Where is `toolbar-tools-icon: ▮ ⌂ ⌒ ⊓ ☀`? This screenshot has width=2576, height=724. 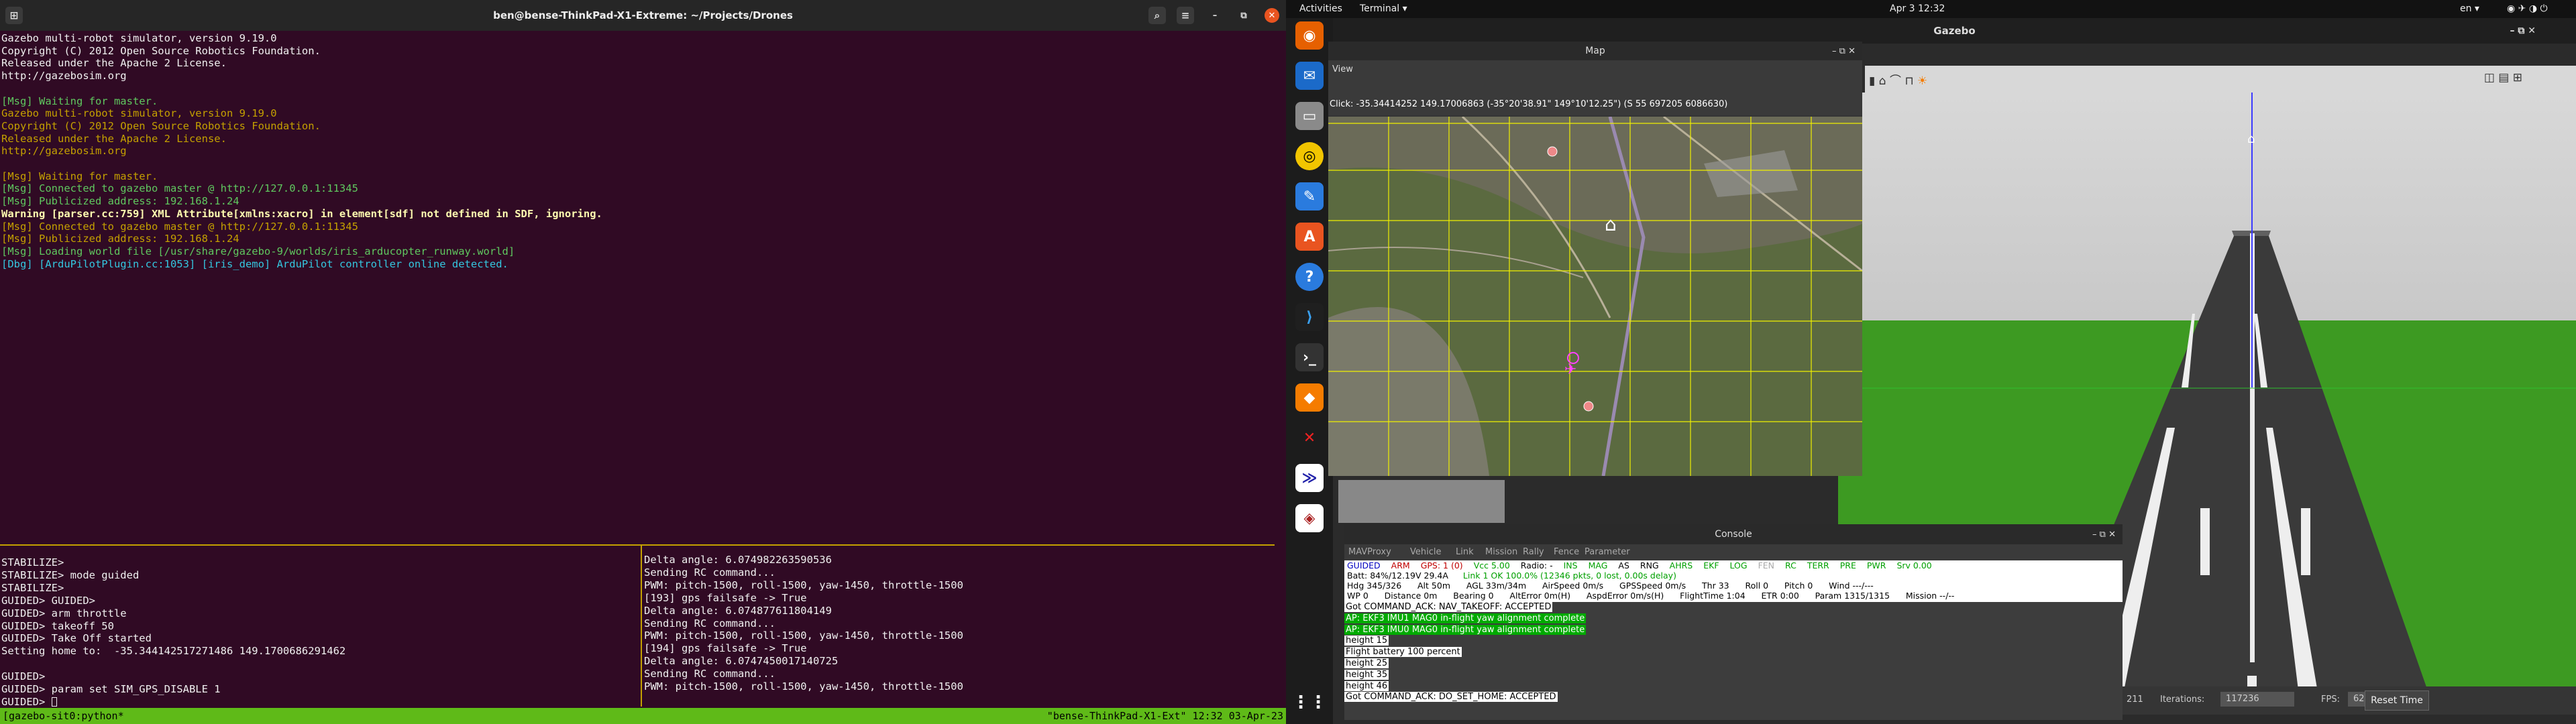 toolbar-tools-icon: ▮ ⌂ ⌒ ⊓ ☀ is located at coordinates (1898, 79).